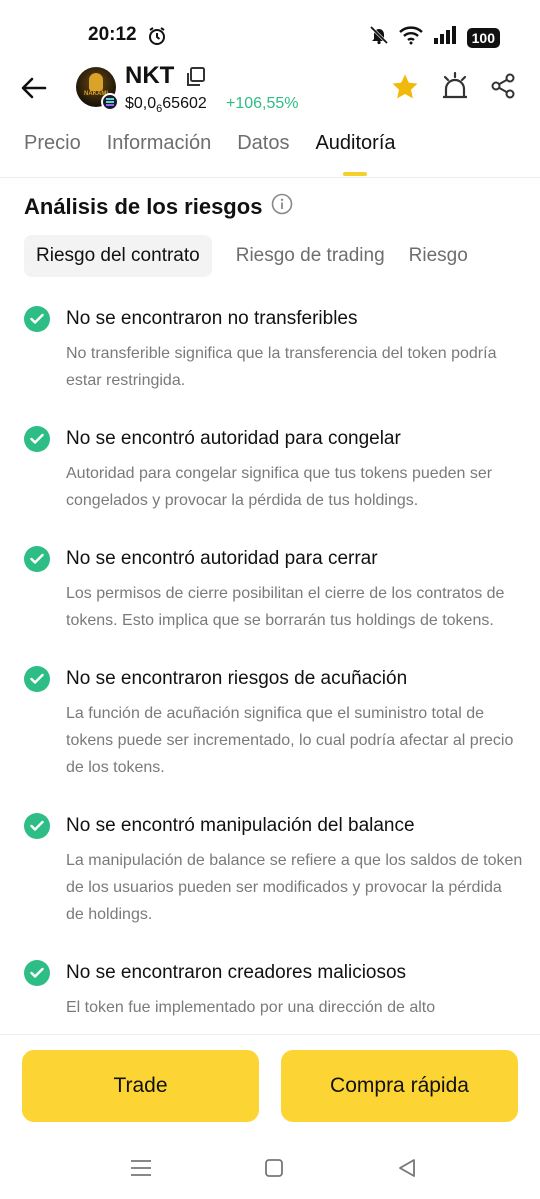 This screenshot has height=1199, width=540. I want to click on status-time: 20:12, so click(112, 34).